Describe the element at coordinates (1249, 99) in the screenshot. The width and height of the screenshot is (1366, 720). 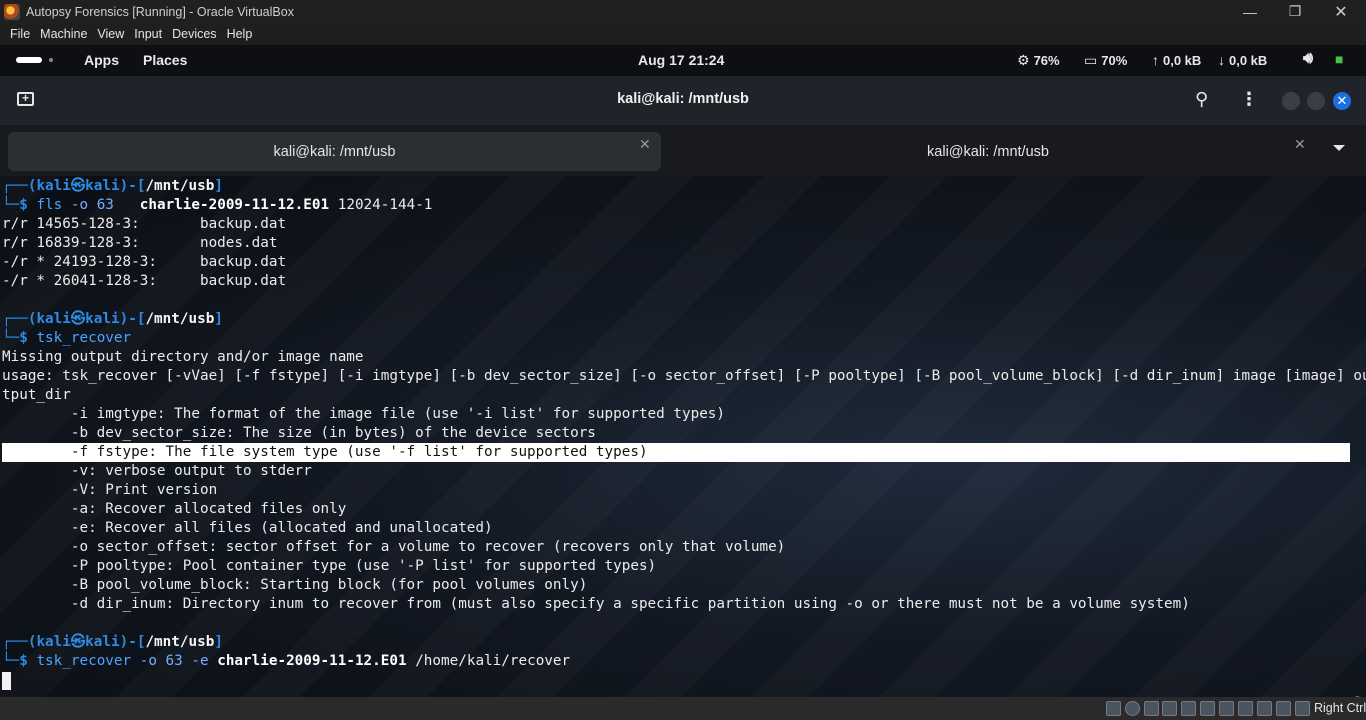
I see `menu-kebab-icon: ⋮` at that location.